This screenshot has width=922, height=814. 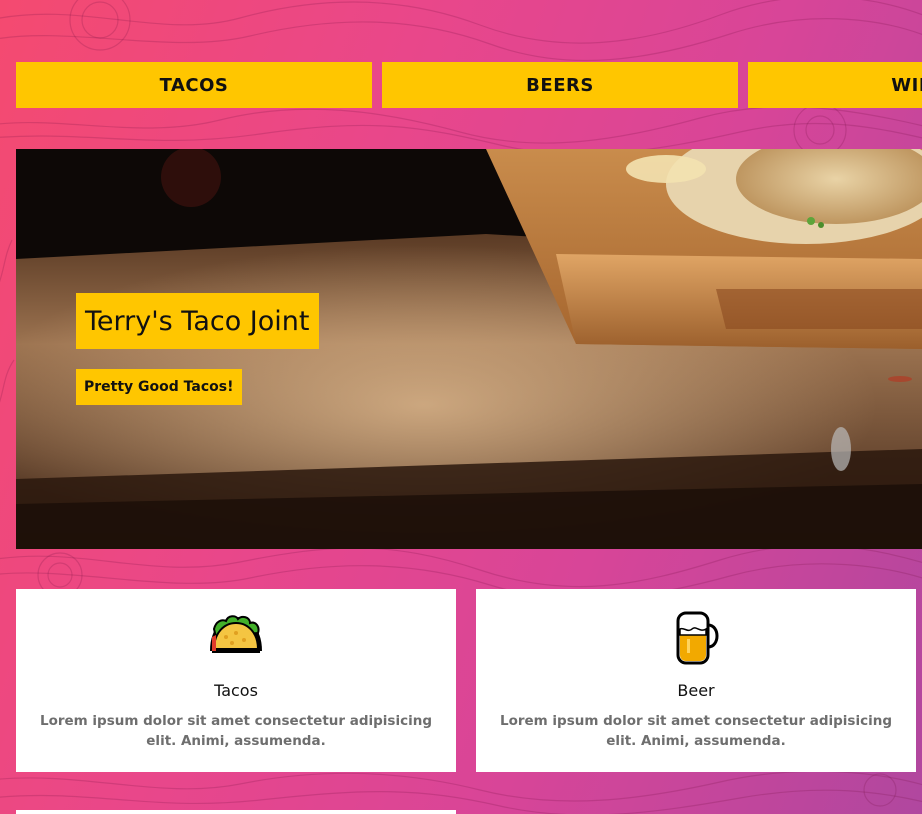 What do you see at coordinates (236, 634) in the screenshot?
I see `taco-icon` at bounding box center [236, 634].